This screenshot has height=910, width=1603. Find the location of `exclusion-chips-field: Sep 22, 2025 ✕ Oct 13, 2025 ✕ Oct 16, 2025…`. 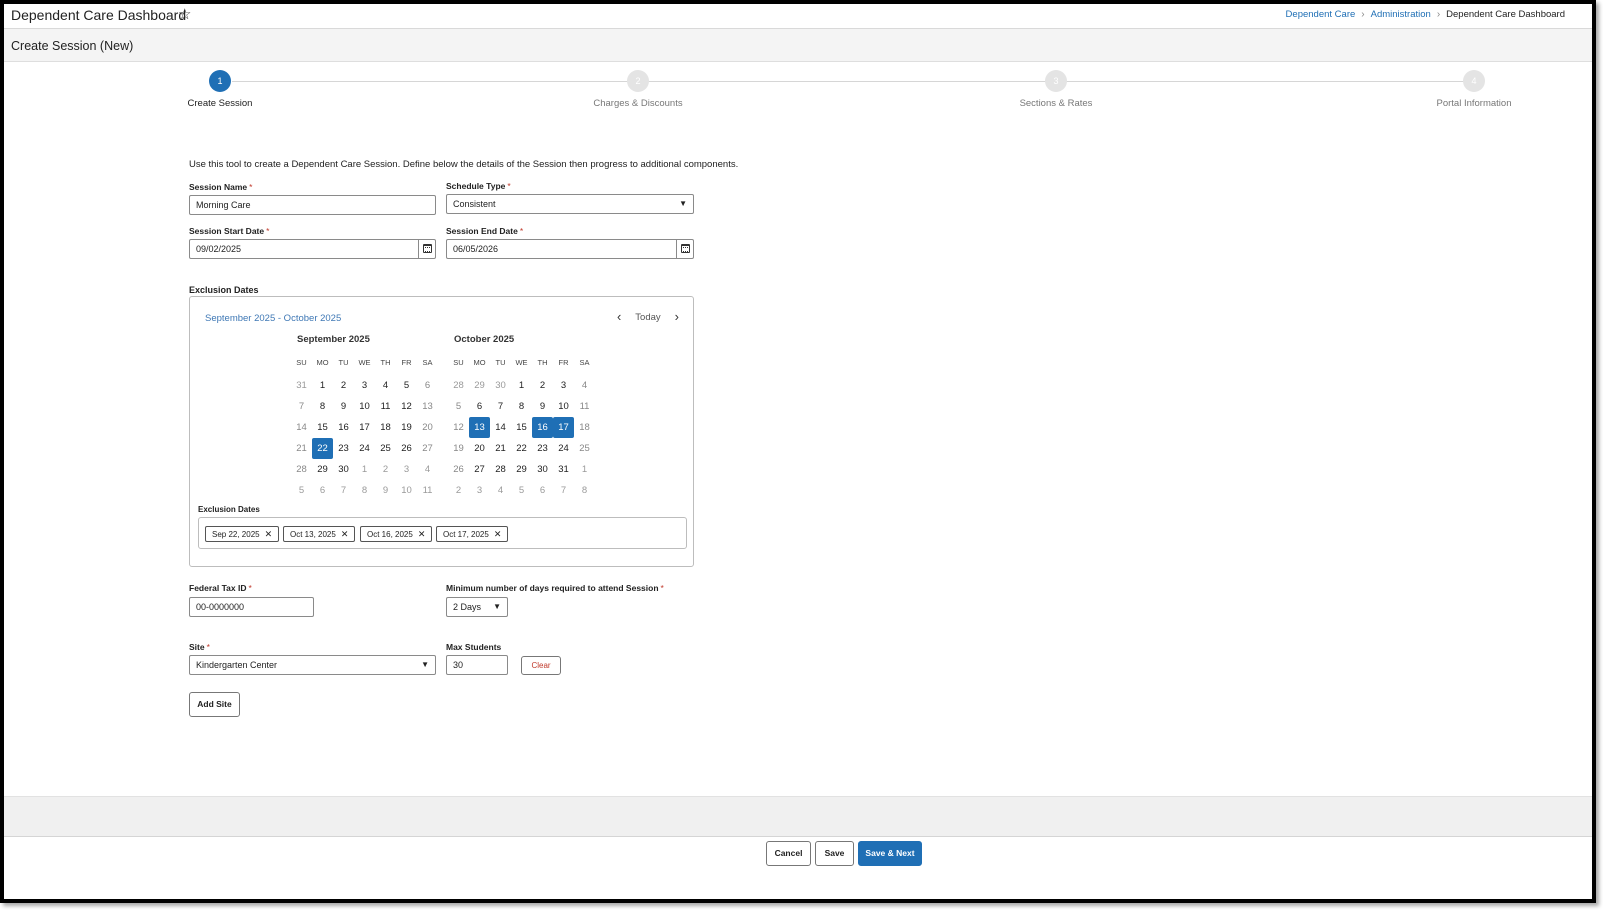

exclusion-chips-field: Sep 22, 2025 ✕ Oct 13, 2025 ✕ Oct 16, 2025… is located at coordinates (442, 533).